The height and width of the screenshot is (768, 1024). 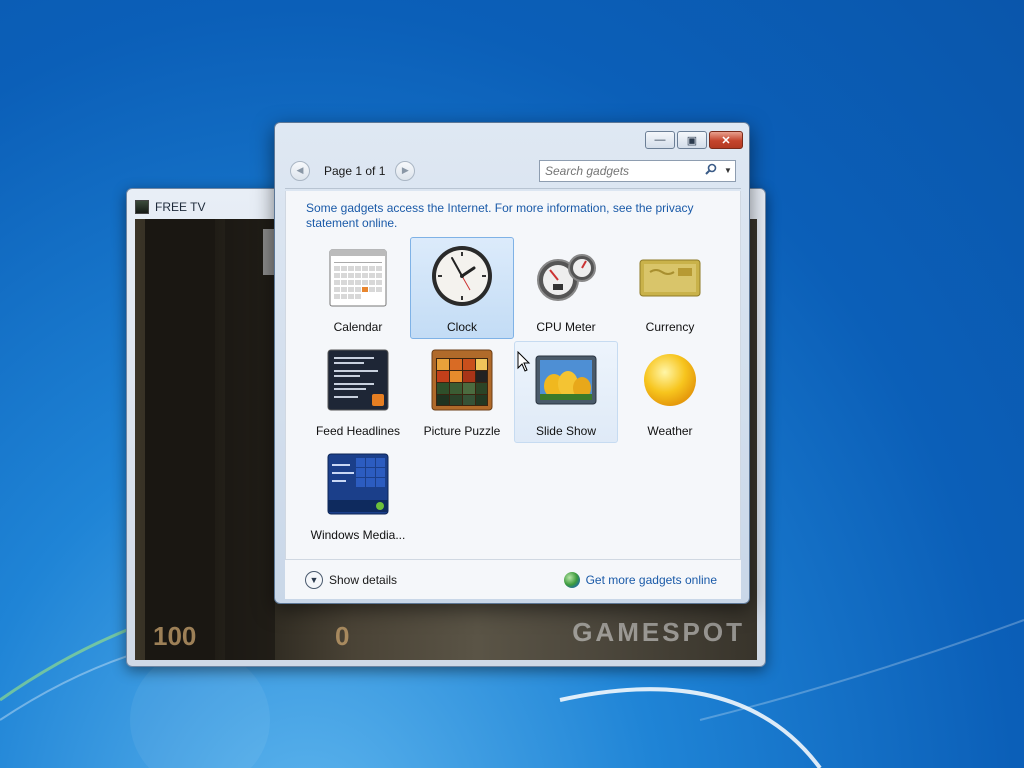 What do you see at coordinates (462, 380) in the screenshot?
I see `picture-puzzle-icon` at bounding box center [462, 380].